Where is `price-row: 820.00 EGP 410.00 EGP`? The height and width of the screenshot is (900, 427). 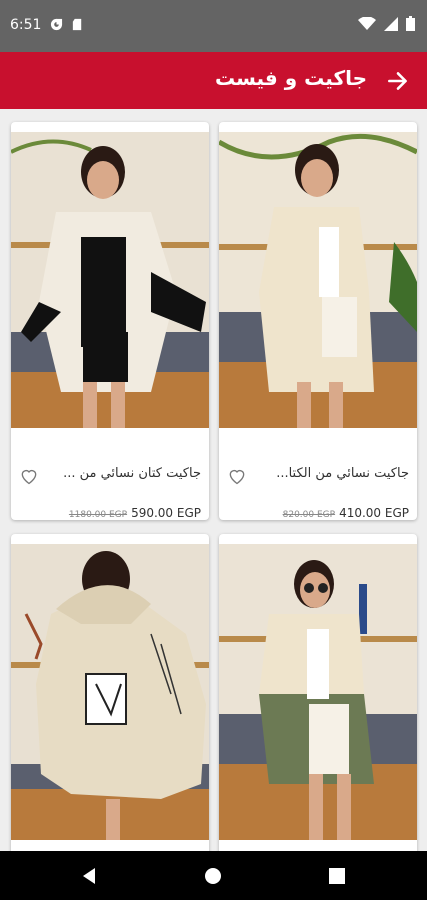
price-row: 820.00 EGP 410.00 EGP is located at coordinates (346, 513).